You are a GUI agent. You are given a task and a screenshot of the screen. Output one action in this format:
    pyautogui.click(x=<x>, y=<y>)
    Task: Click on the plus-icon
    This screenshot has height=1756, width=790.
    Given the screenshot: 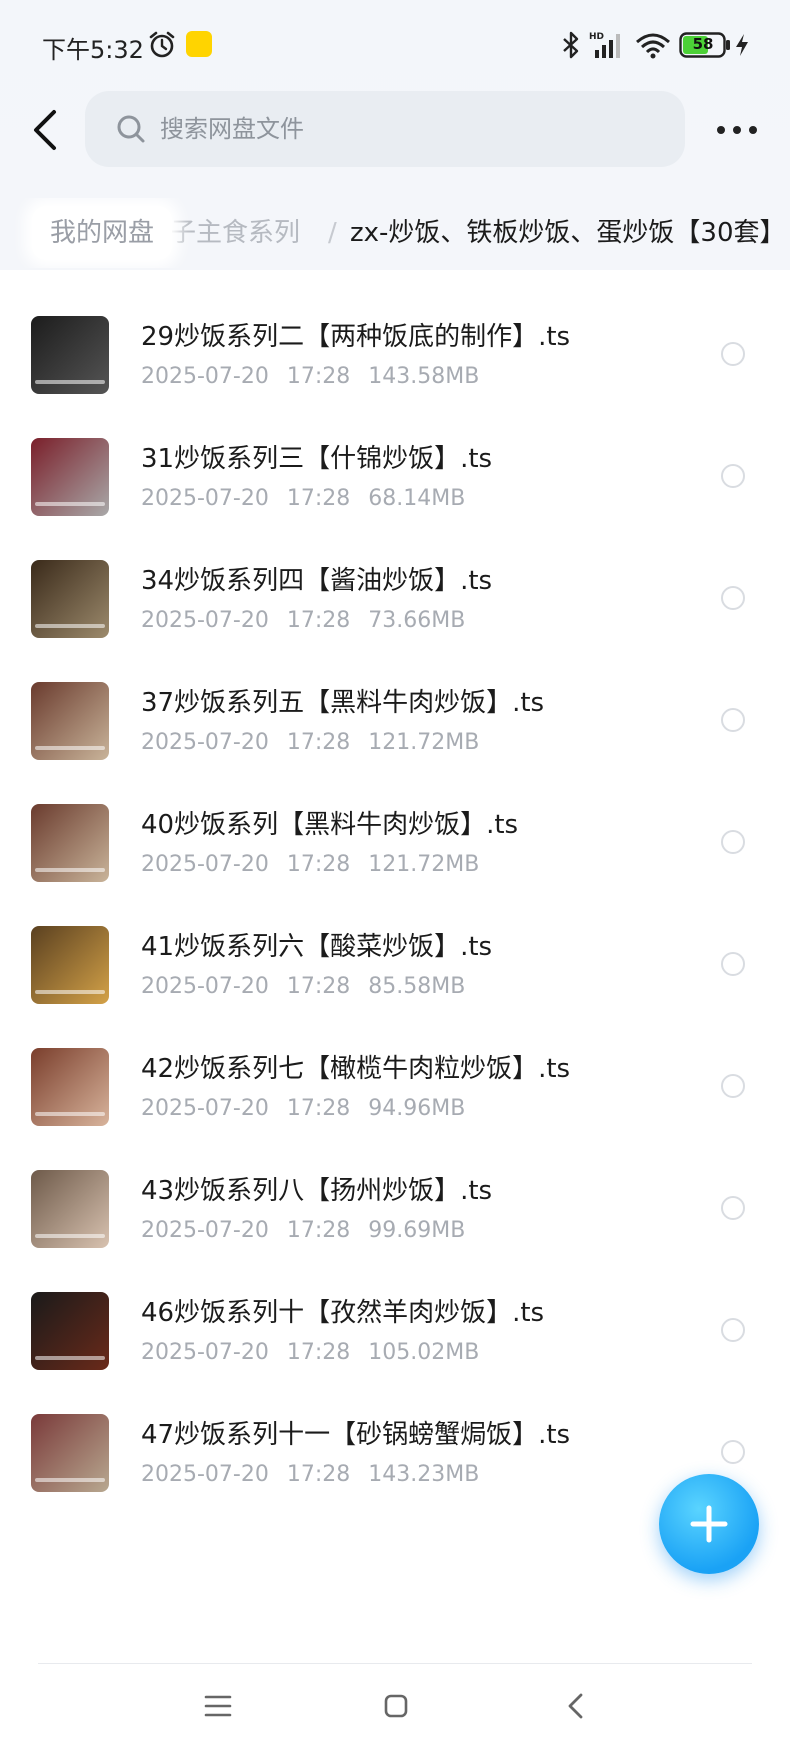 What is the action you would take?
    pyautogui.click(x=709, y=1524)
    